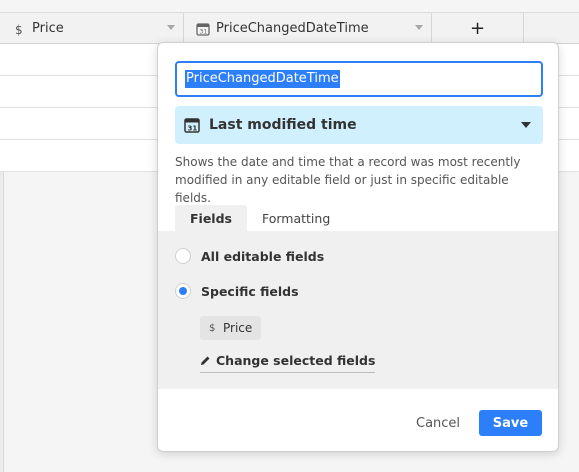  What do you see at coordinates (359, 125) in the screenshot?
I see `field-type-select: 31 Last modified time` at bounding box center [359, 125].